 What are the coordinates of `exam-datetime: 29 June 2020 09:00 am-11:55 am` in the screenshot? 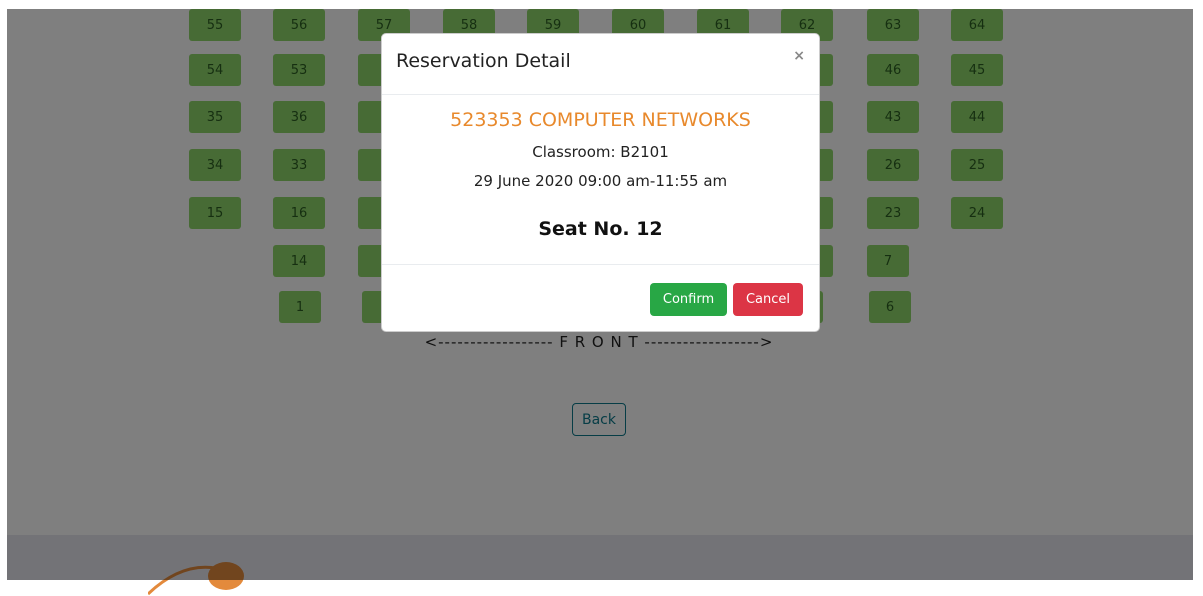 It's located at (600, 181).